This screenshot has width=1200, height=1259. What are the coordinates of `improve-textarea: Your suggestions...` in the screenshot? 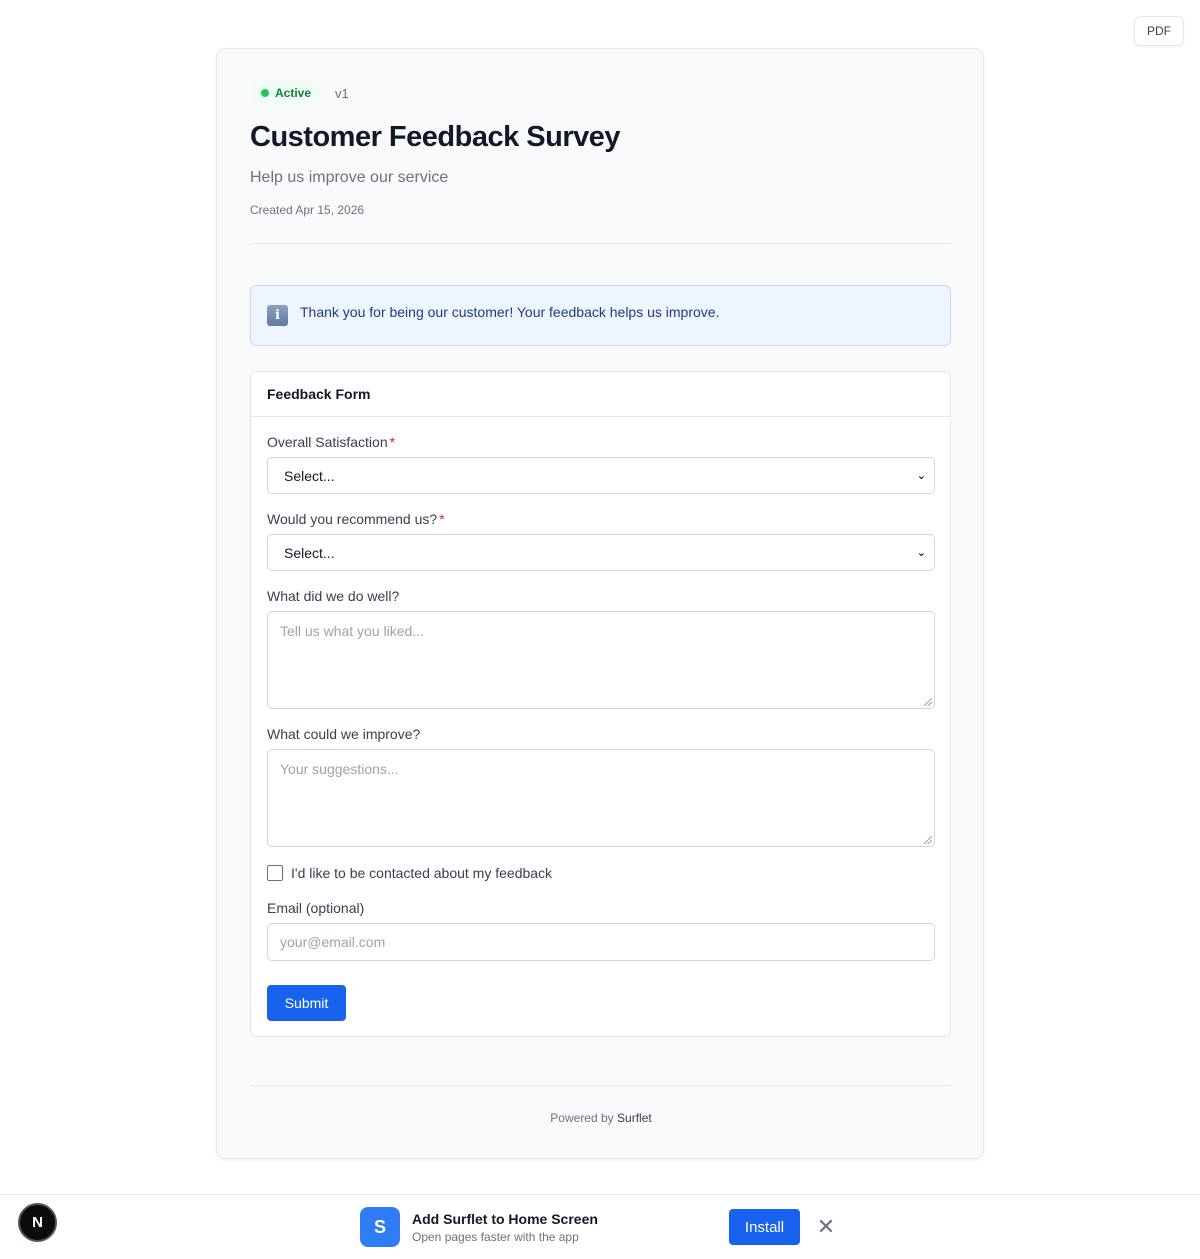 It's located at (601, 798).